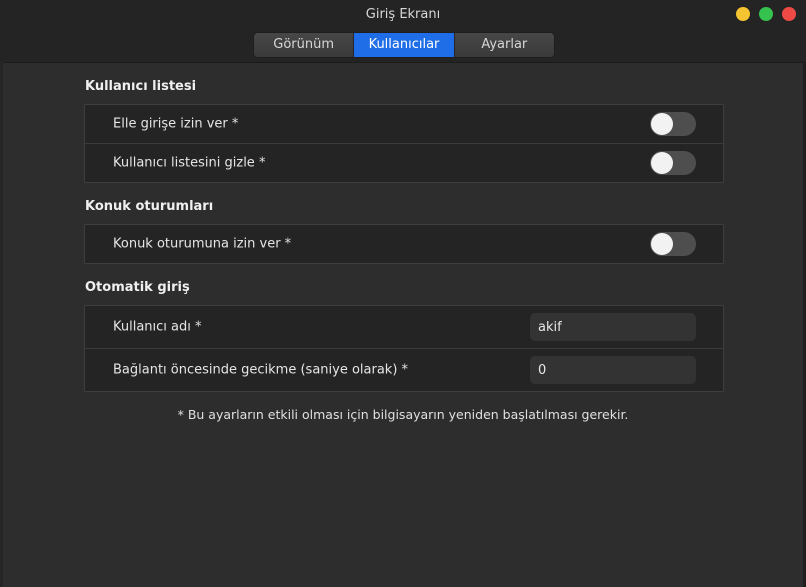 Image resolution: width=806 pixels, height=587 pixels. Describe the element at coordinates (141, 86) in the screenshot. I see `section-title-user-list: Kullanıcı listesi` at that location.